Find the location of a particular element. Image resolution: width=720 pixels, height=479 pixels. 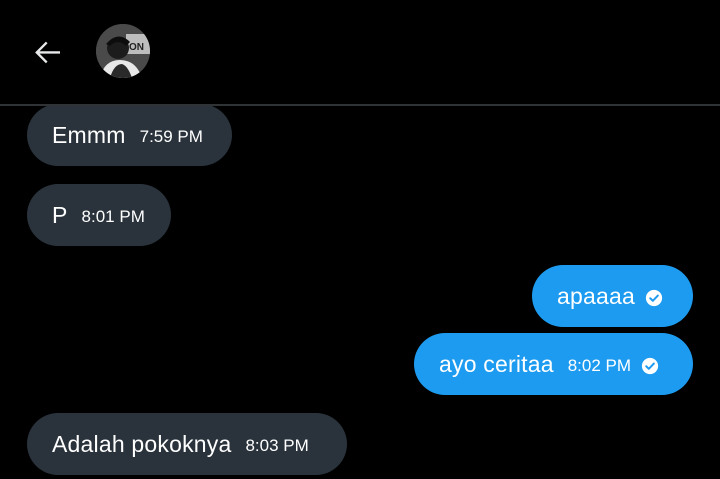

message-time: 8:01 PM is located at coordinates (113, 216).